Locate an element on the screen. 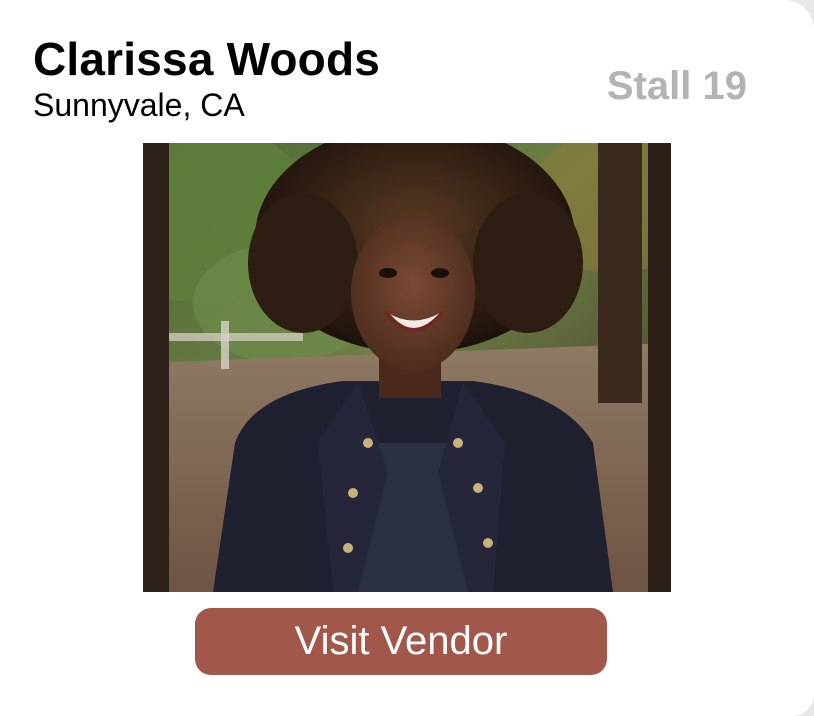  stall-number: Stall 19 is located at coordinates (676, 86).